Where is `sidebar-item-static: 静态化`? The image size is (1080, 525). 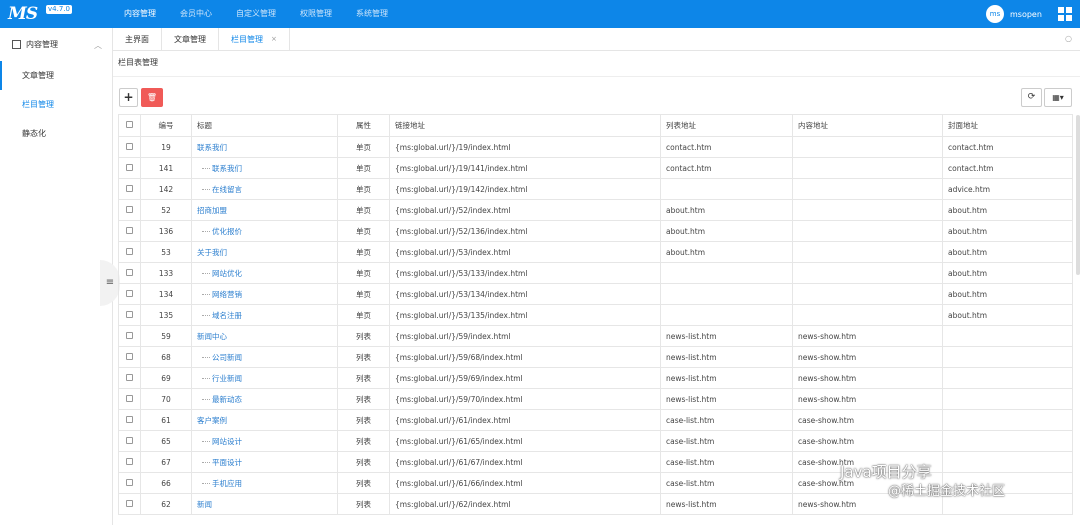 sidebar-item-static: 静态化 is located at coordinates (56, 133).